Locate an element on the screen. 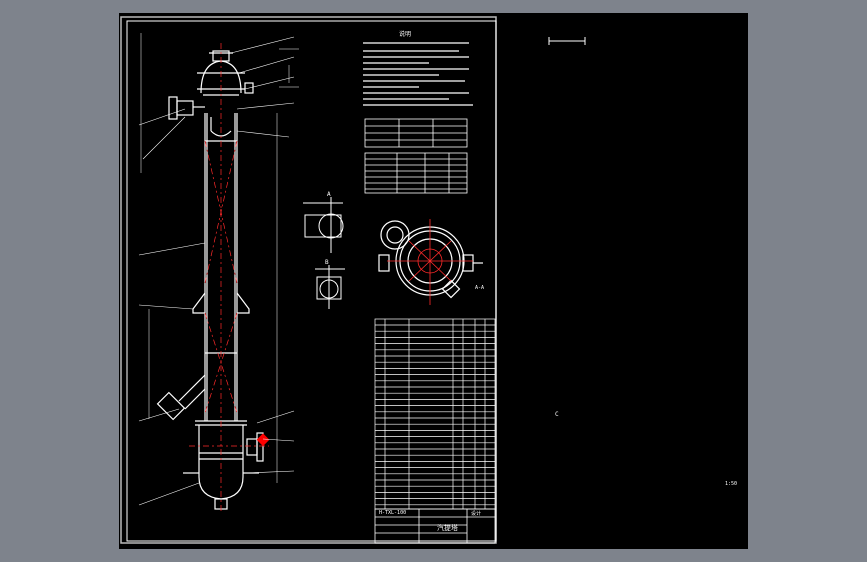  model-space-marker: C is located at coordinates (557, 414).